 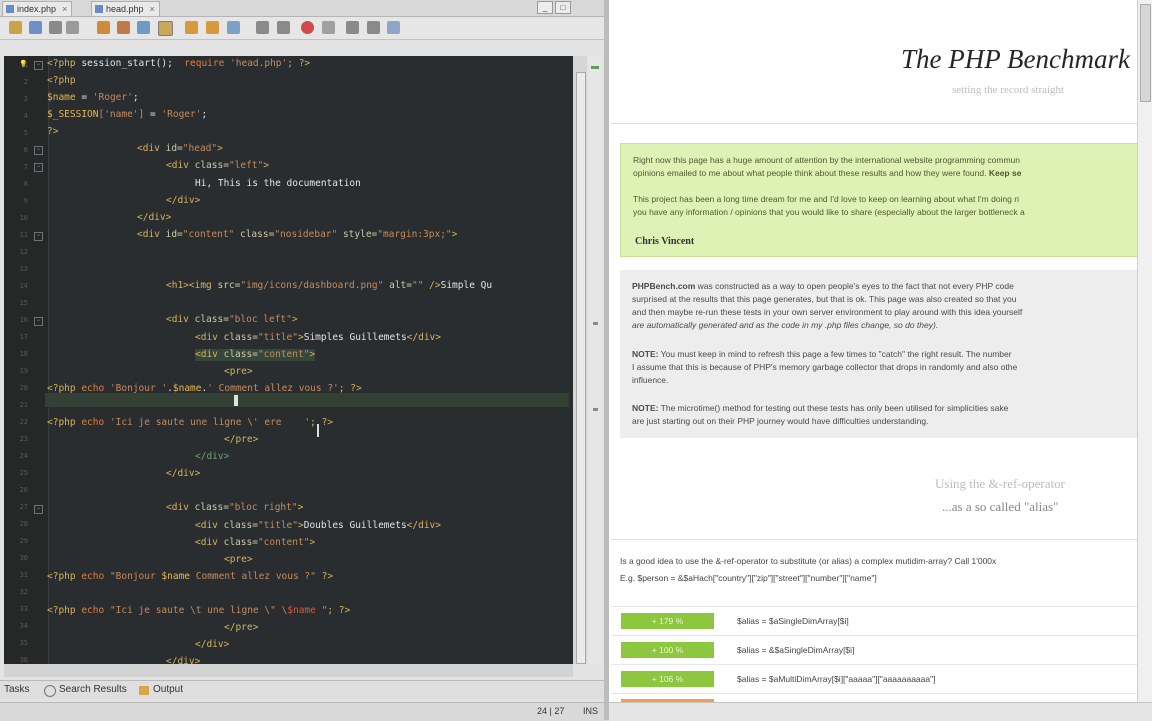 I want to click on string: "Ici je saute \t une ligne \" \, so click(x=198, y=610).